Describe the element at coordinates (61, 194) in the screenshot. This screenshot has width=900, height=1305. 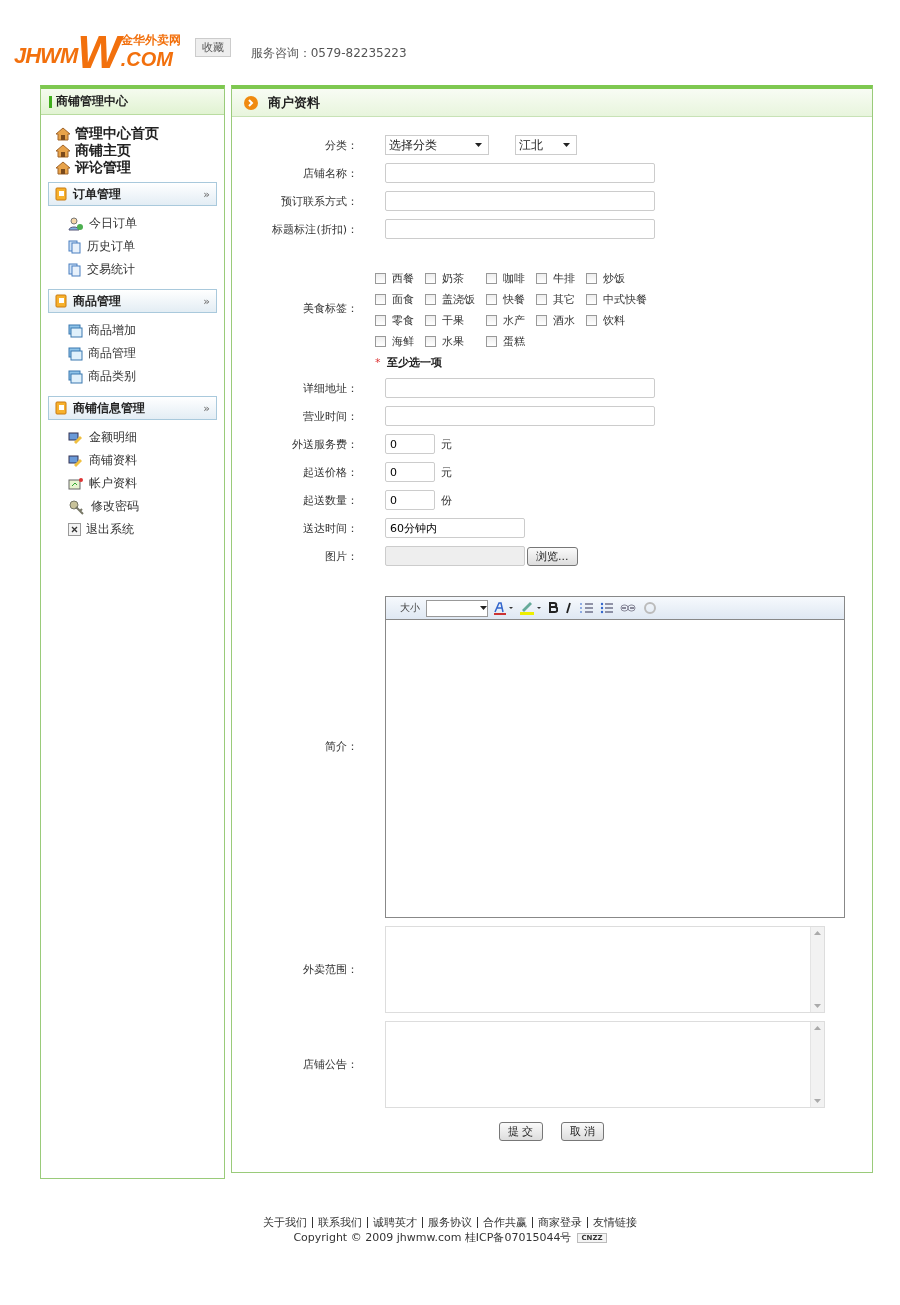
I see `notebook-icon` at that location.